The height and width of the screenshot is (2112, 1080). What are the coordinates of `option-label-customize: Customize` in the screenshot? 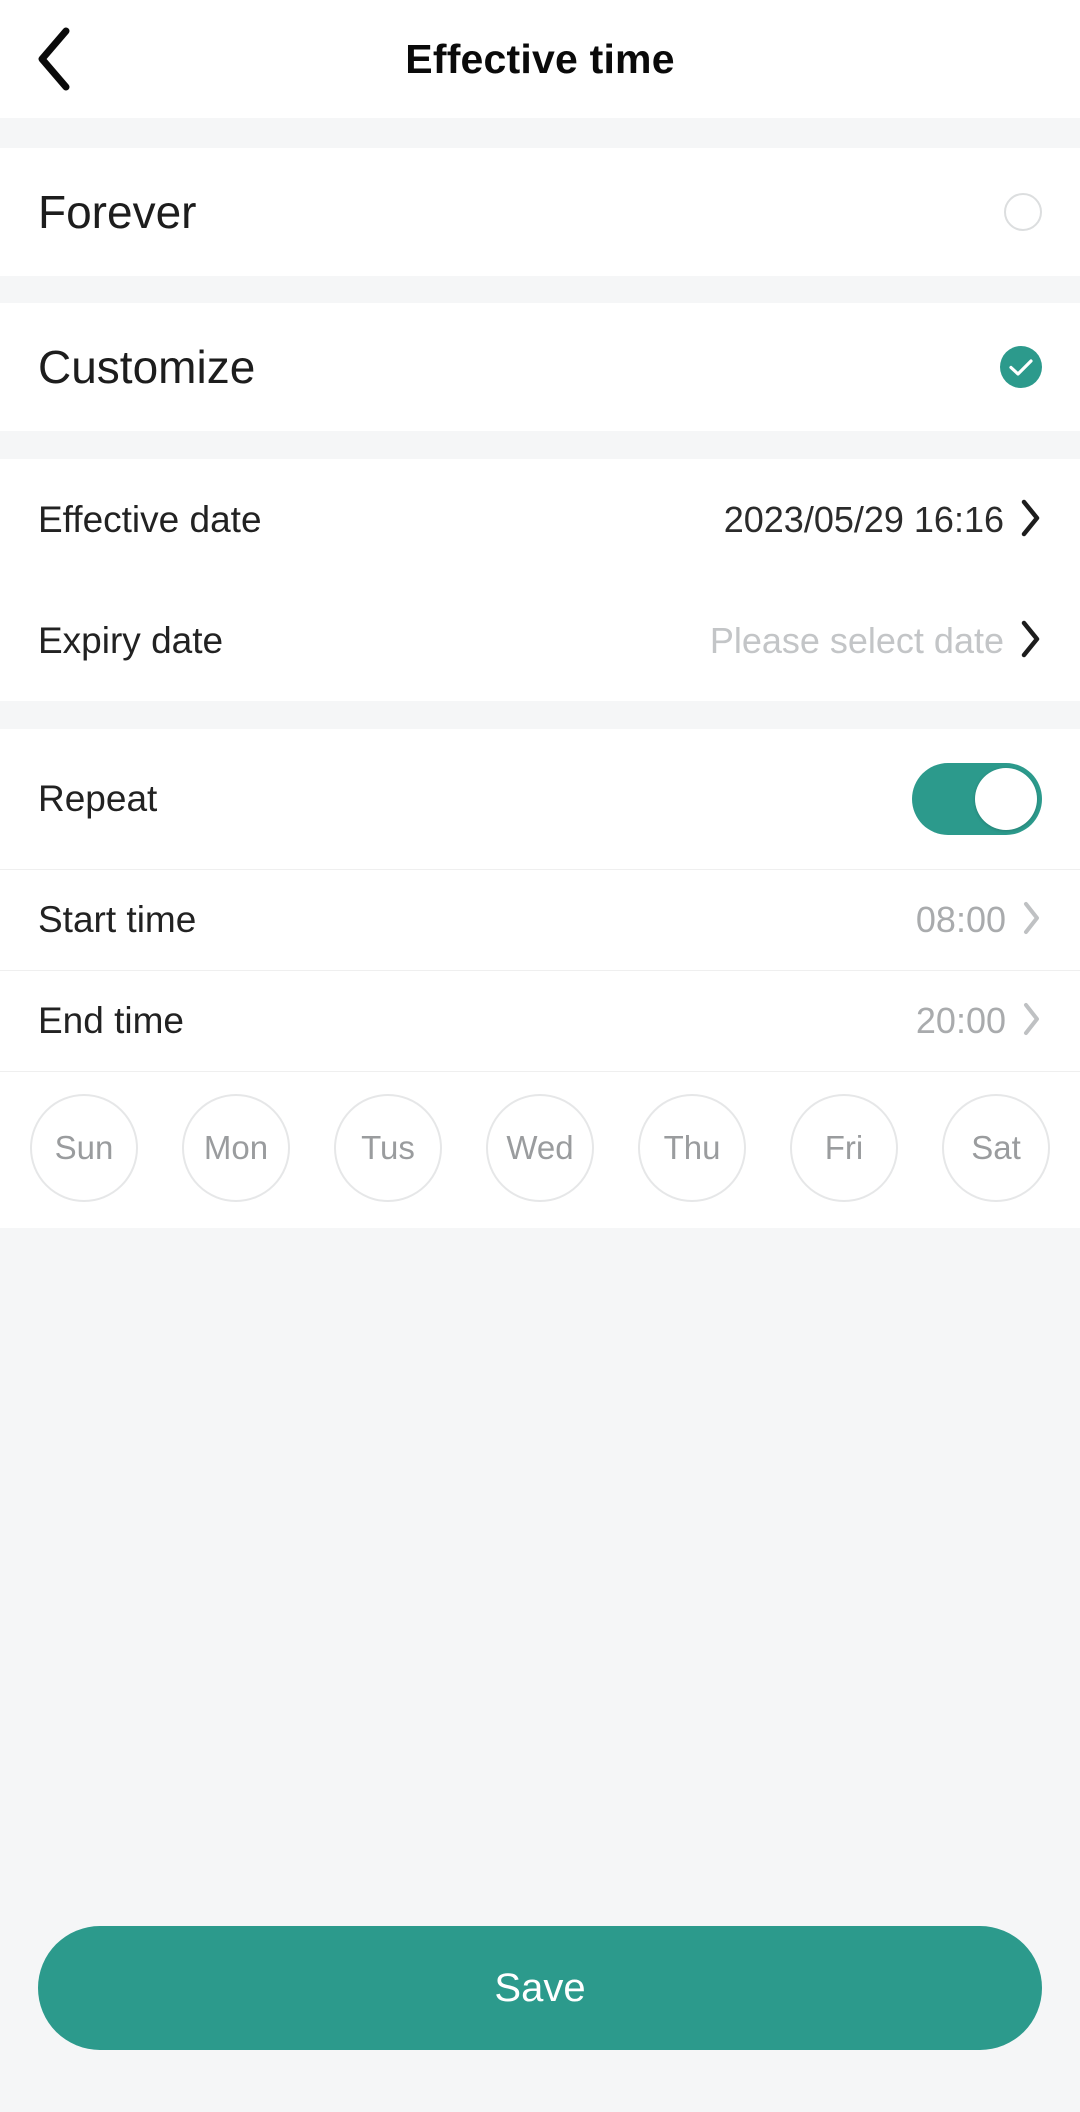 It's located at (147, 367).